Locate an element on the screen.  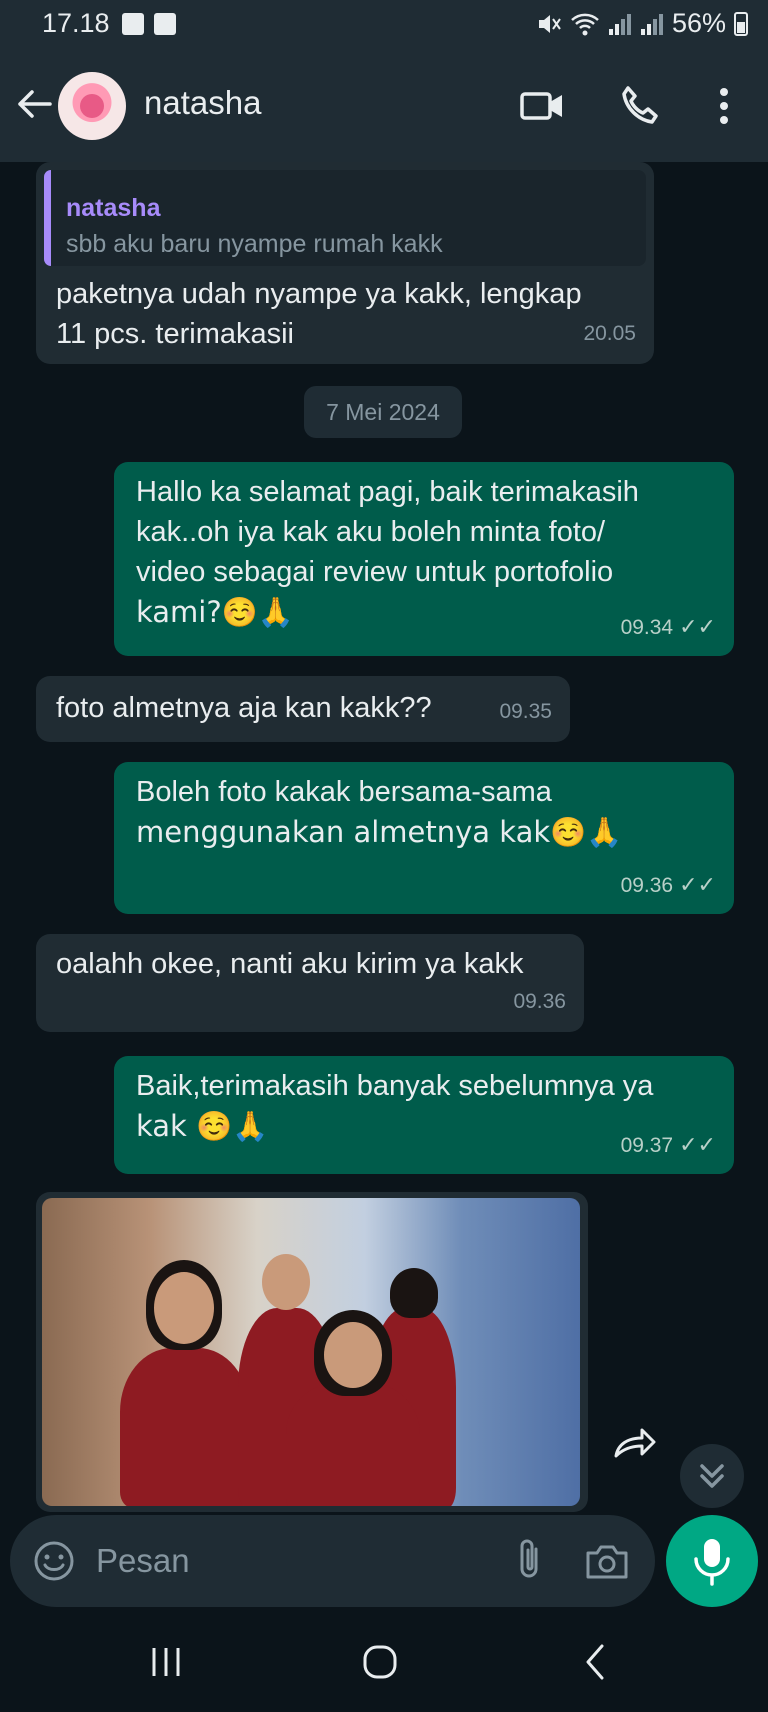
message-bubble-in: foto almetnya aja kan kakk?? 09.35 is located at coordinates (303, 709).